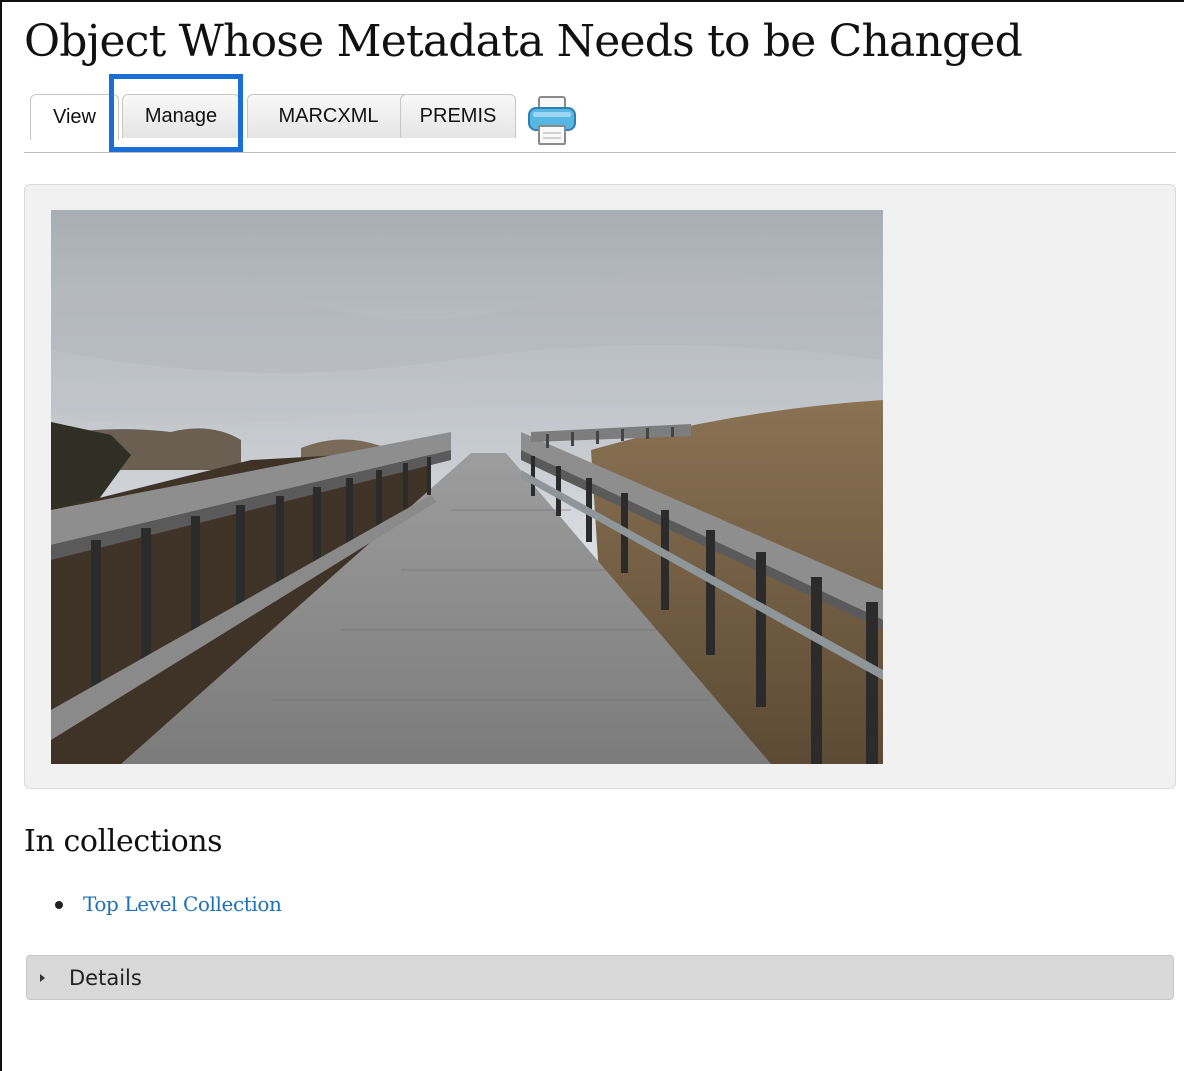  I want to click on list-item: Top Level Collection, so click(153, 904).